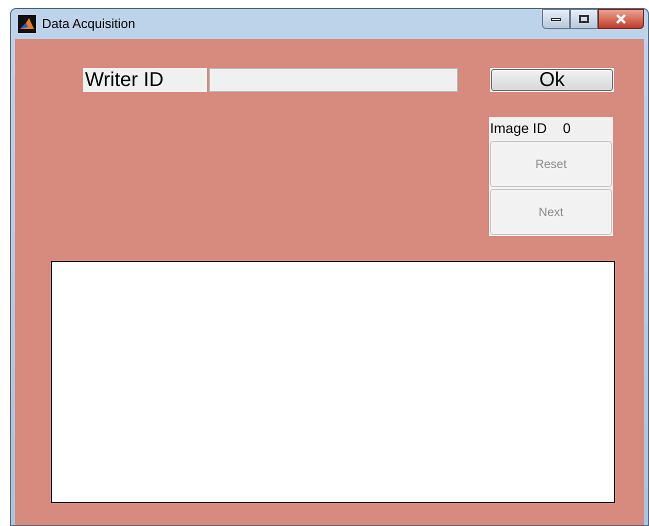 The image size is (649, 526). What do you see at coordinates (552, 80) in the screenshot?
I see `ok-button: Ok` at bounding box center [552, 80].